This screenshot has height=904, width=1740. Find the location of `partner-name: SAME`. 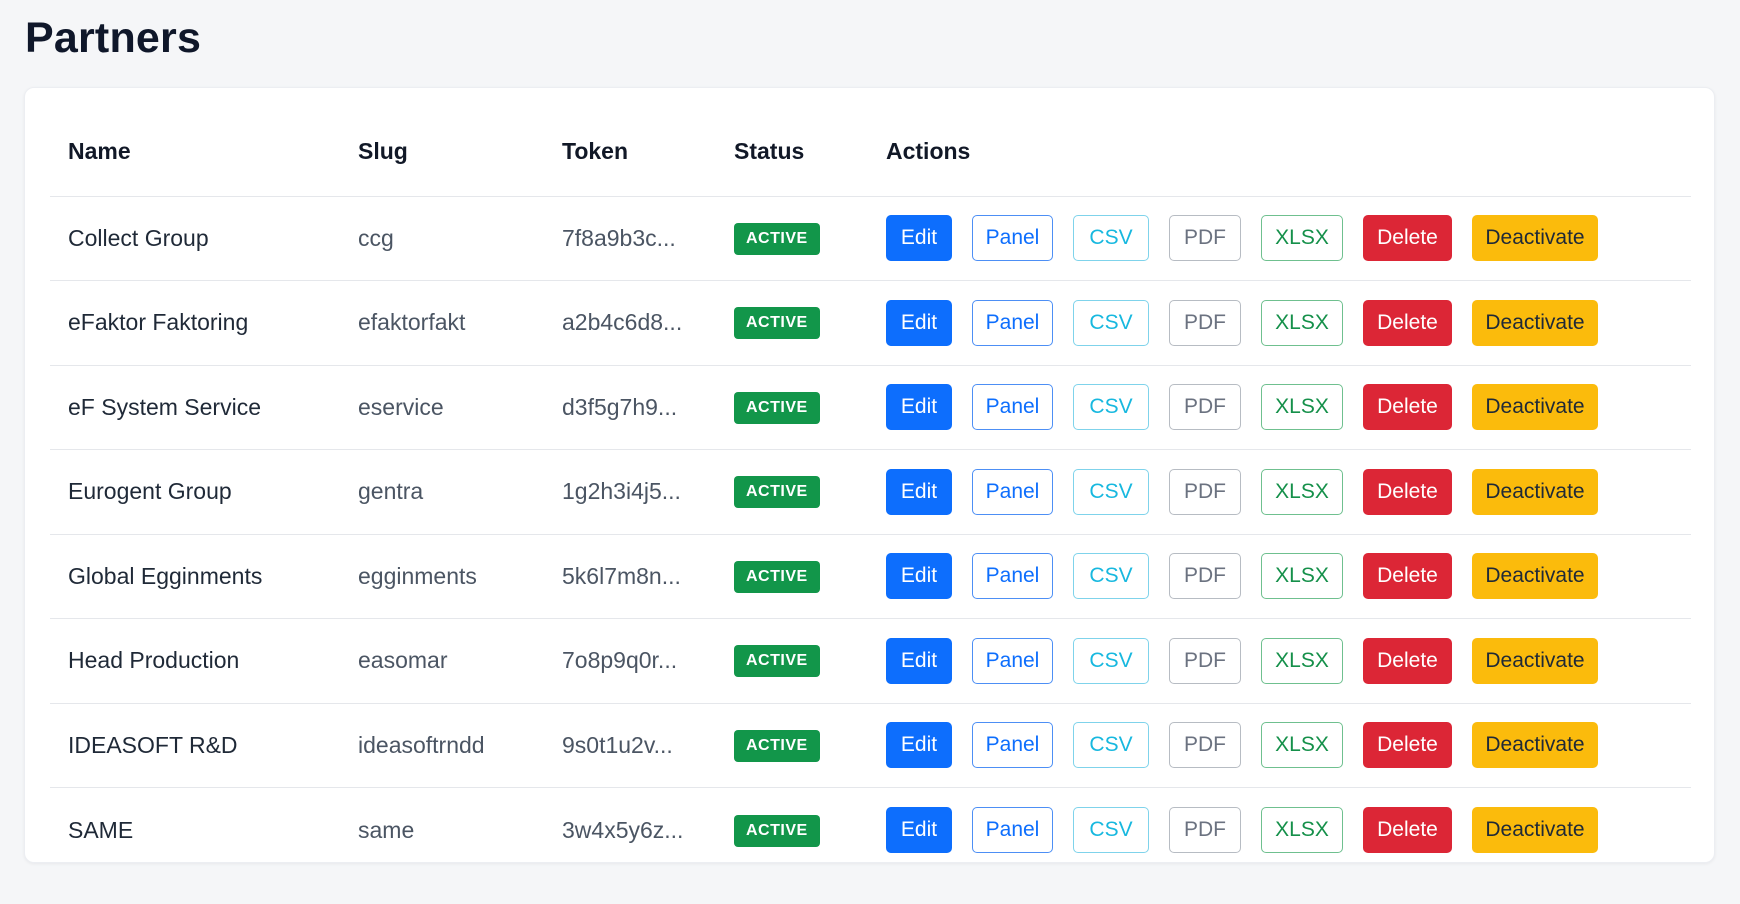

partner-name: SAME is located at coordinates (101, 829).